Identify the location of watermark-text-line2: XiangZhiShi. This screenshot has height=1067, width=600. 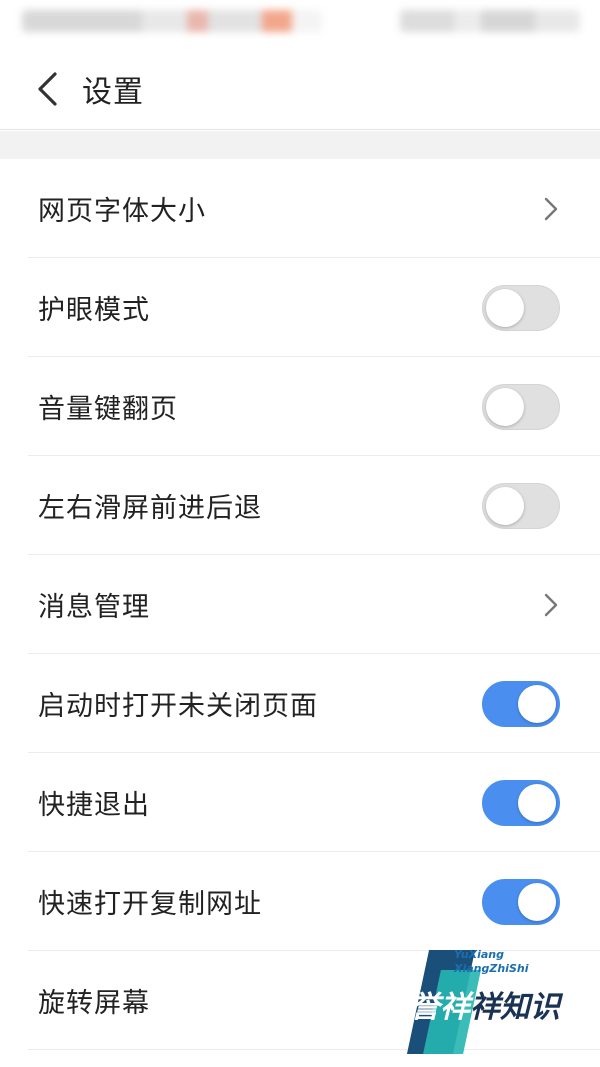
(491, 968).